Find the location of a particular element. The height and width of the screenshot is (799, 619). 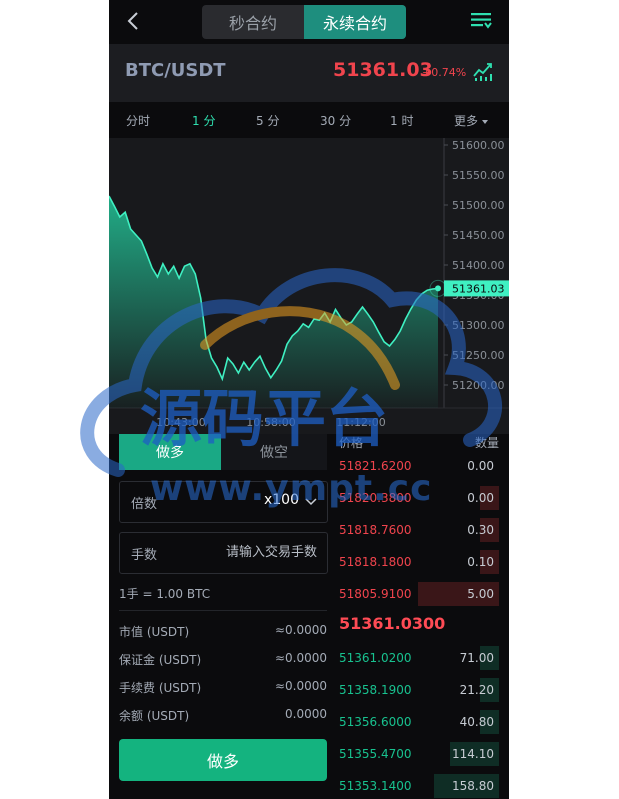

fee-value: ≈0.0000 is located at coordinates (300, 686).